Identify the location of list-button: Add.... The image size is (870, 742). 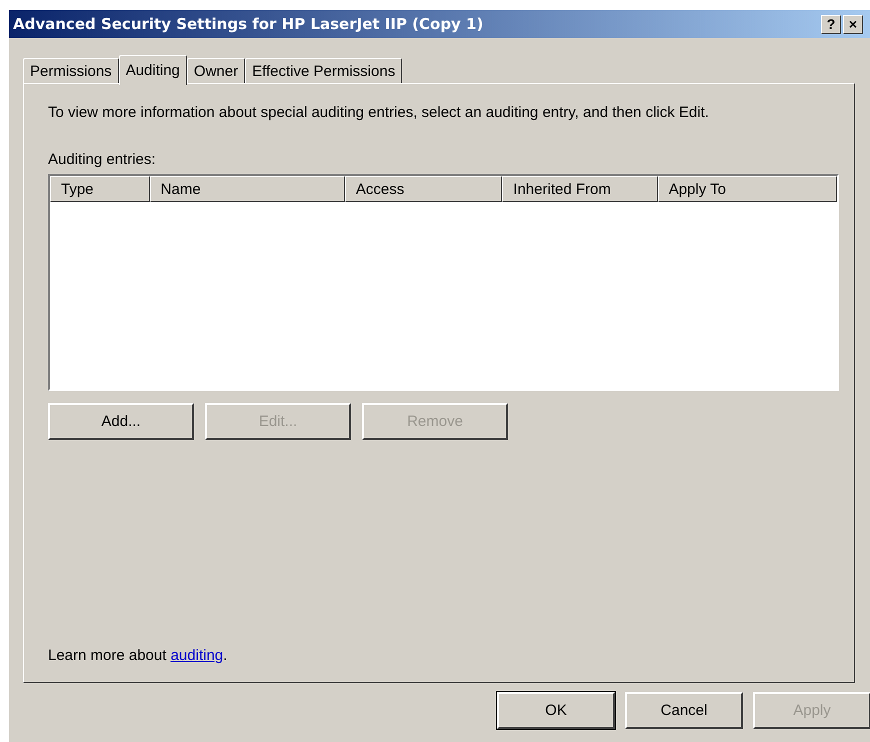
(121, 421).